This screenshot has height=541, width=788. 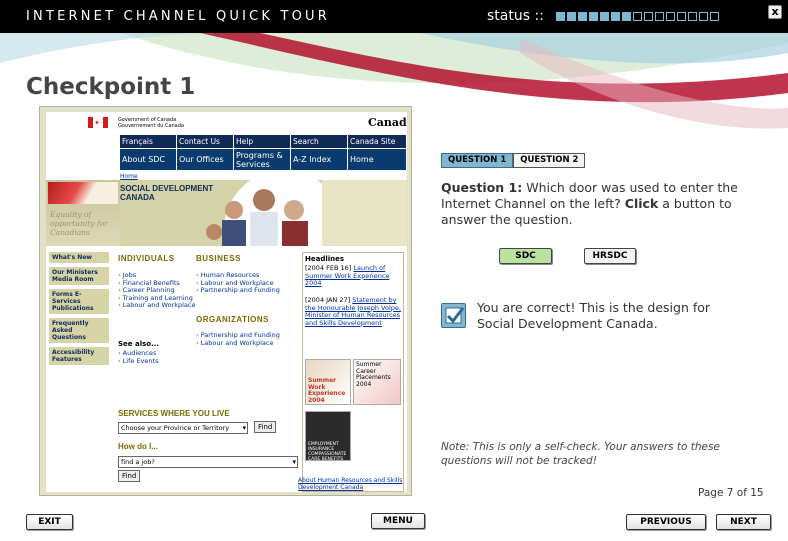 I want to click on next-button: NEXT, so click(x=743, y=522).